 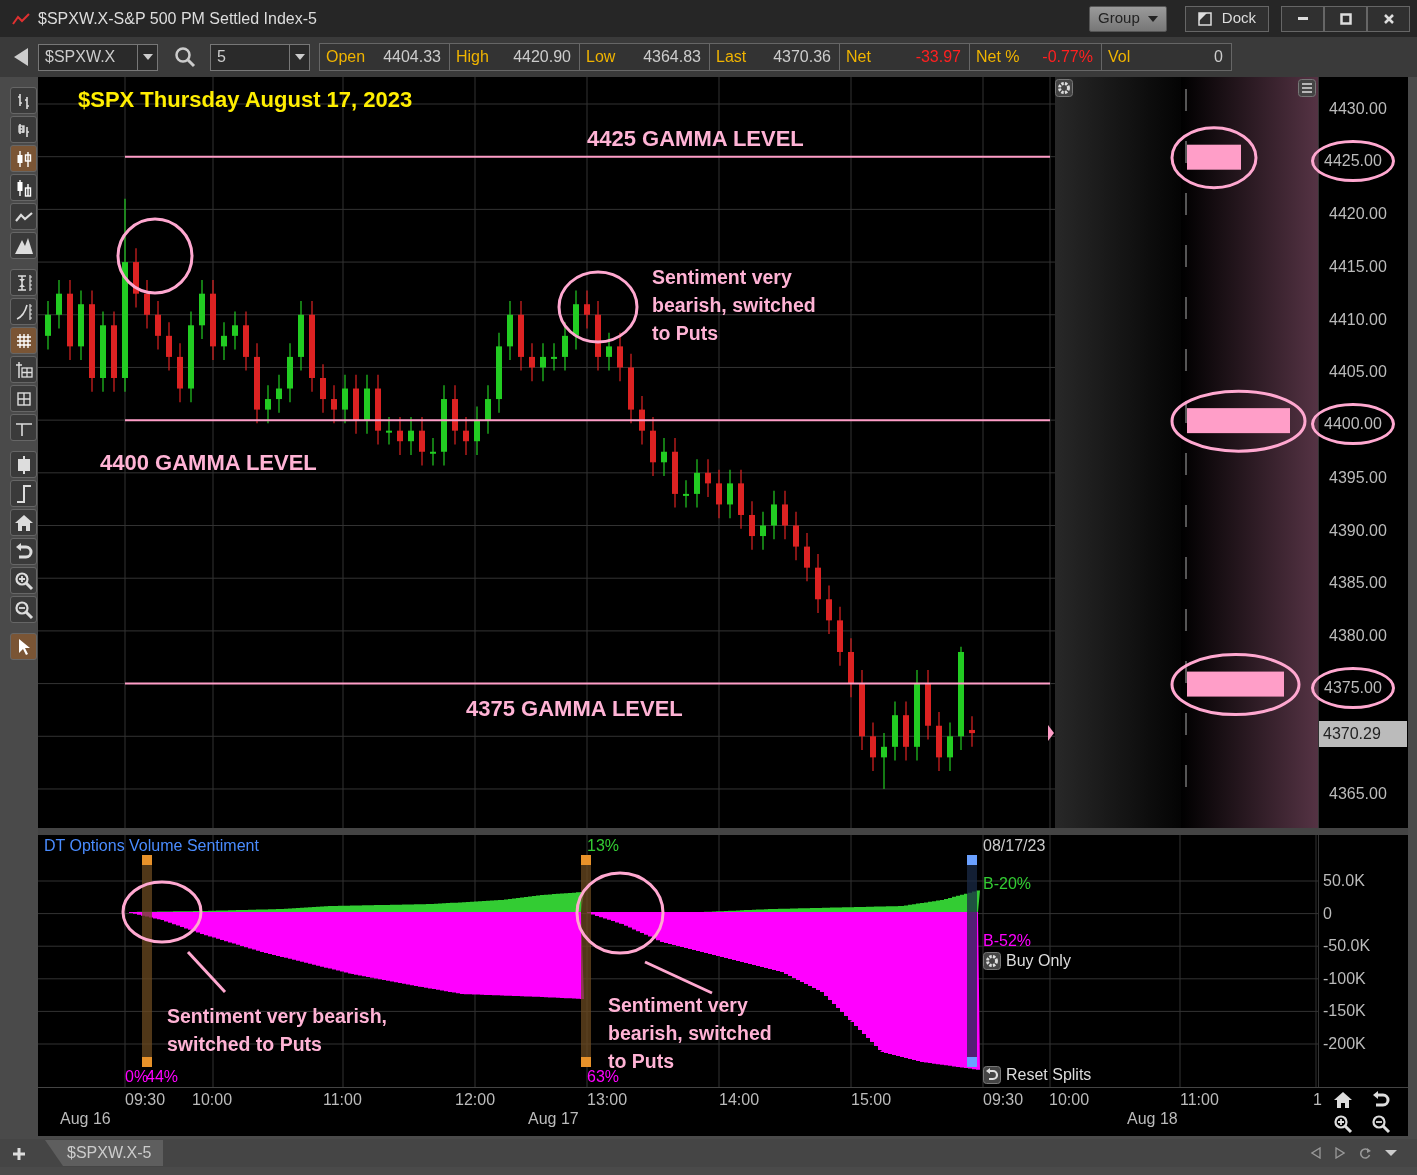 What do you see at coordinates (1037, 1075) in the screenshot?
I see `reset-splits-button: Reset Splits` at bounding box center [1037, 1075].